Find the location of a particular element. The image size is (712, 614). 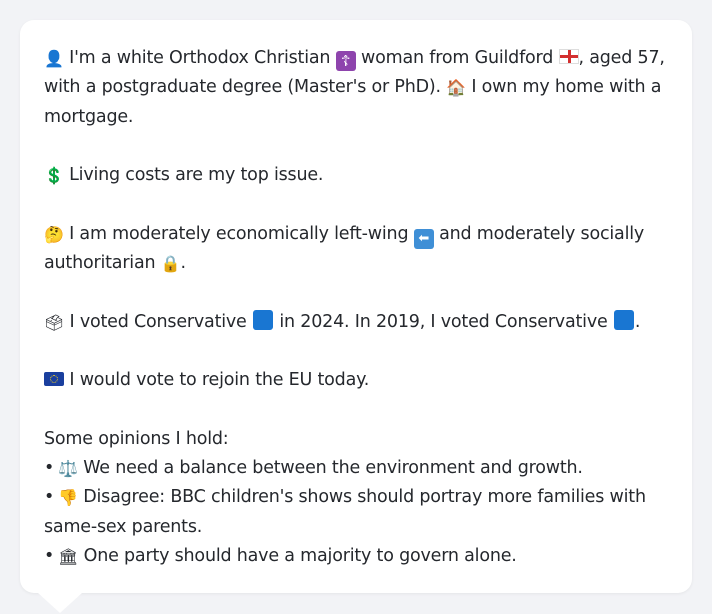

orthodox-cross-icon: ☦ is located at coordinates (345, 61).